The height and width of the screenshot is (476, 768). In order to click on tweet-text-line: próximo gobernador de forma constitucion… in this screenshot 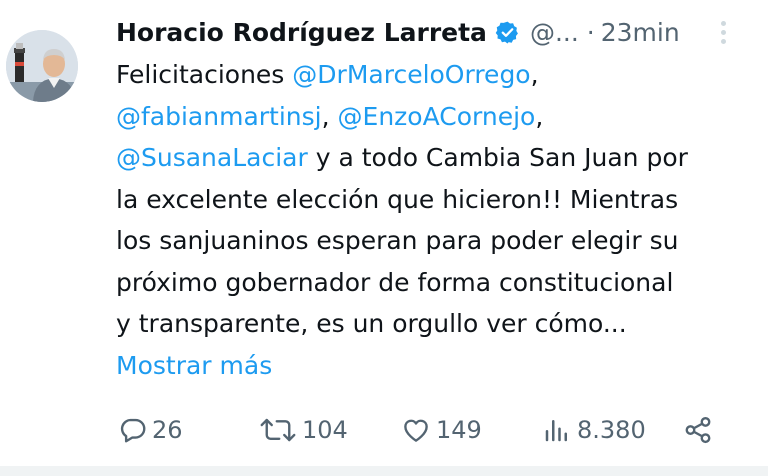, I will do `click(436, 283)`.